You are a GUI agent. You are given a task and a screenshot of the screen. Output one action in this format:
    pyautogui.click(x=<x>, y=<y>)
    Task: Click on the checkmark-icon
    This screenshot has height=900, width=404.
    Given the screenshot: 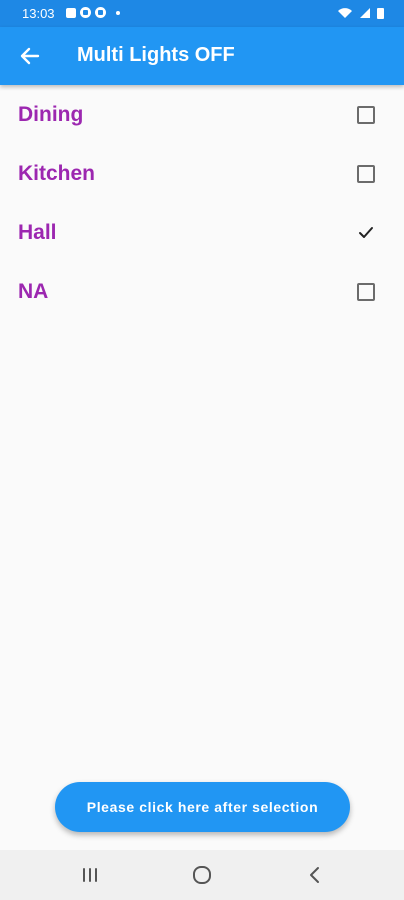 What is the action you would take?
    pyautogui.click(x=366, y=232)
    